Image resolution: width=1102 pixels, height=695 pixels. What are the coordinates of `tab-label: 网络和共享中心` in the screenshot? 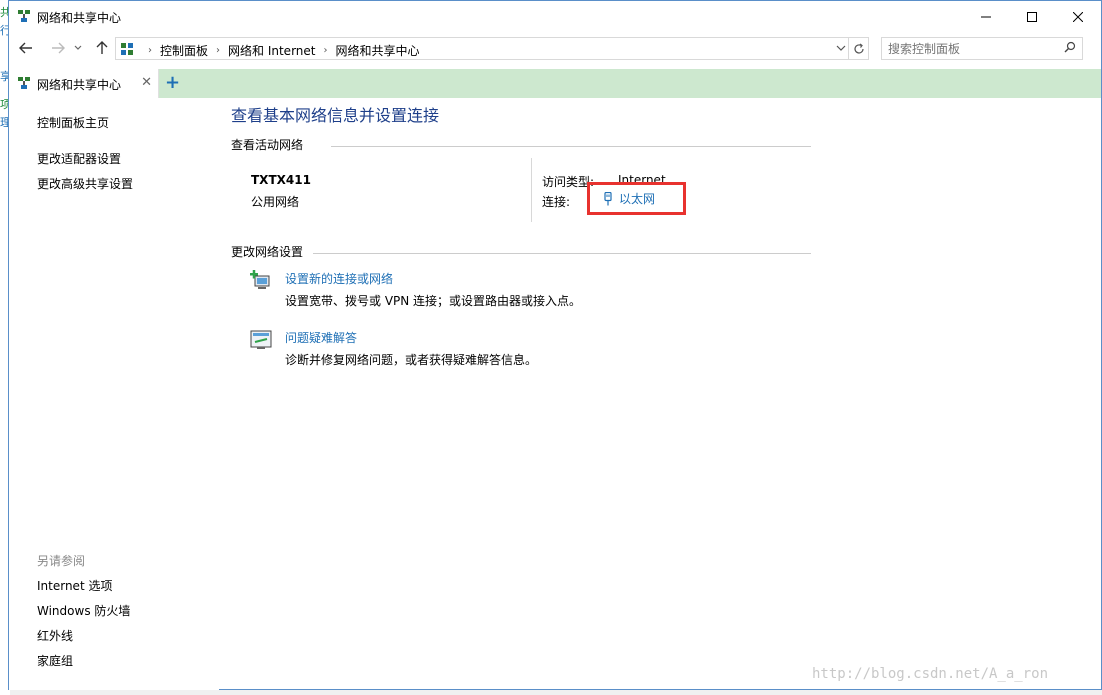 It's located at (79, 85).